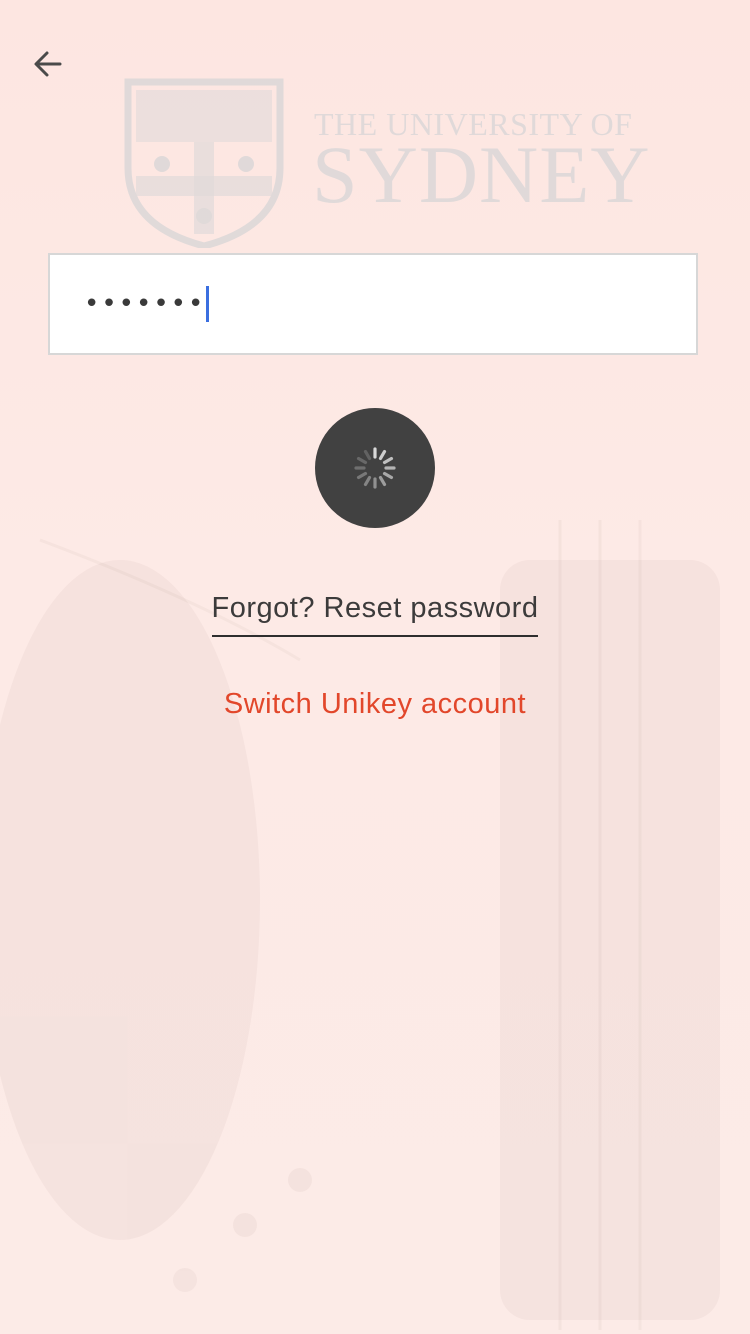  I want to click on reset-password-label: Forgot? Reset password, so click(375, 614).